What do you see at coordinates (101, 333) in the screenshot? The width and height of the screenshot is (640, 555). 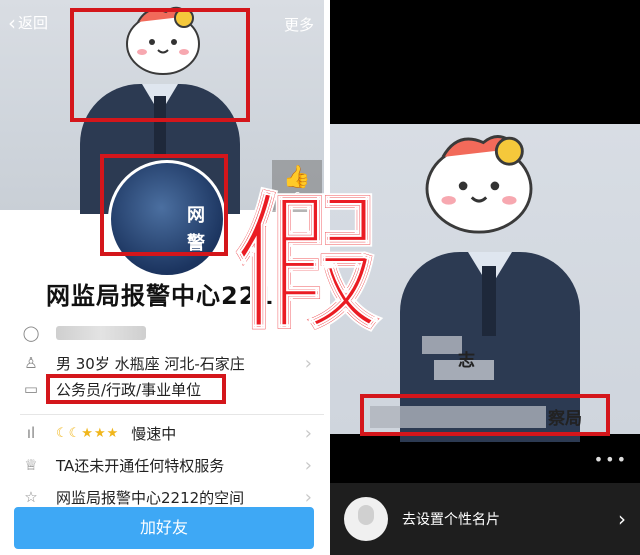 I see `qq-number-blurred` at bounding box center [101, 333].